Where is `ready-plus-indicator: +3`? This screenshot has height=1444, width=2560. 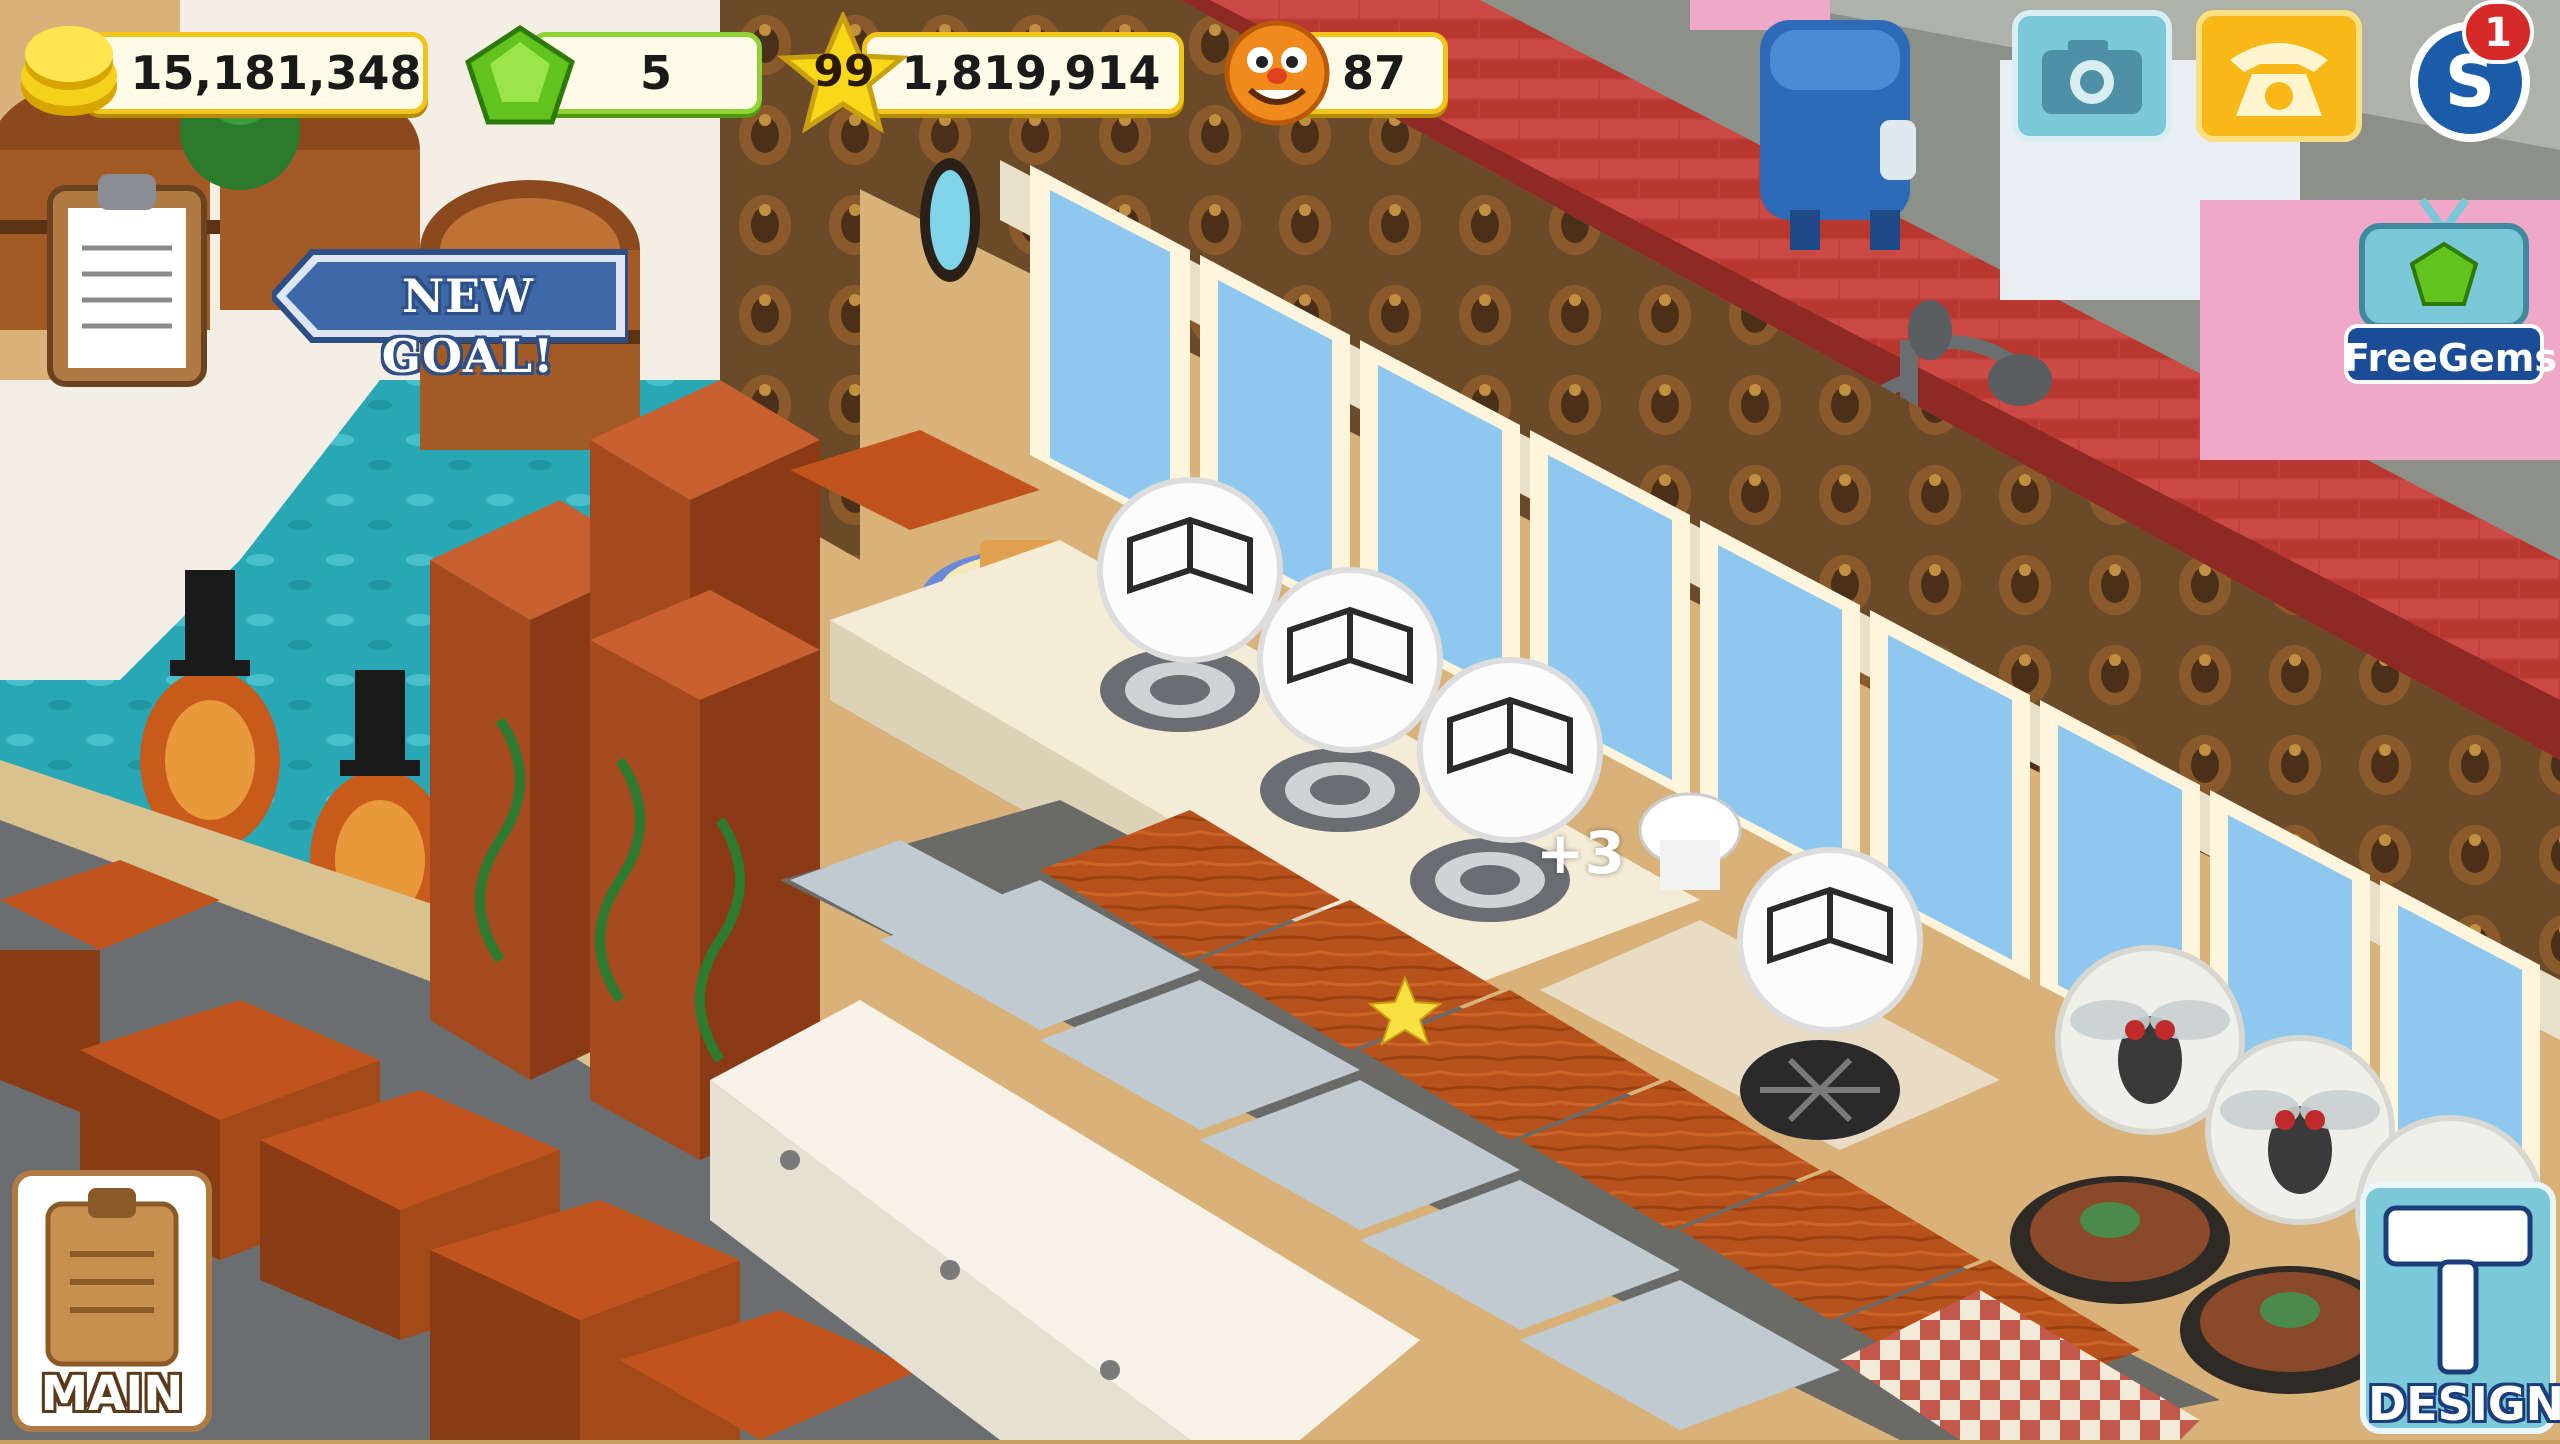
ready-plus-indicator: +3 is located at coordinates (1580, 853).